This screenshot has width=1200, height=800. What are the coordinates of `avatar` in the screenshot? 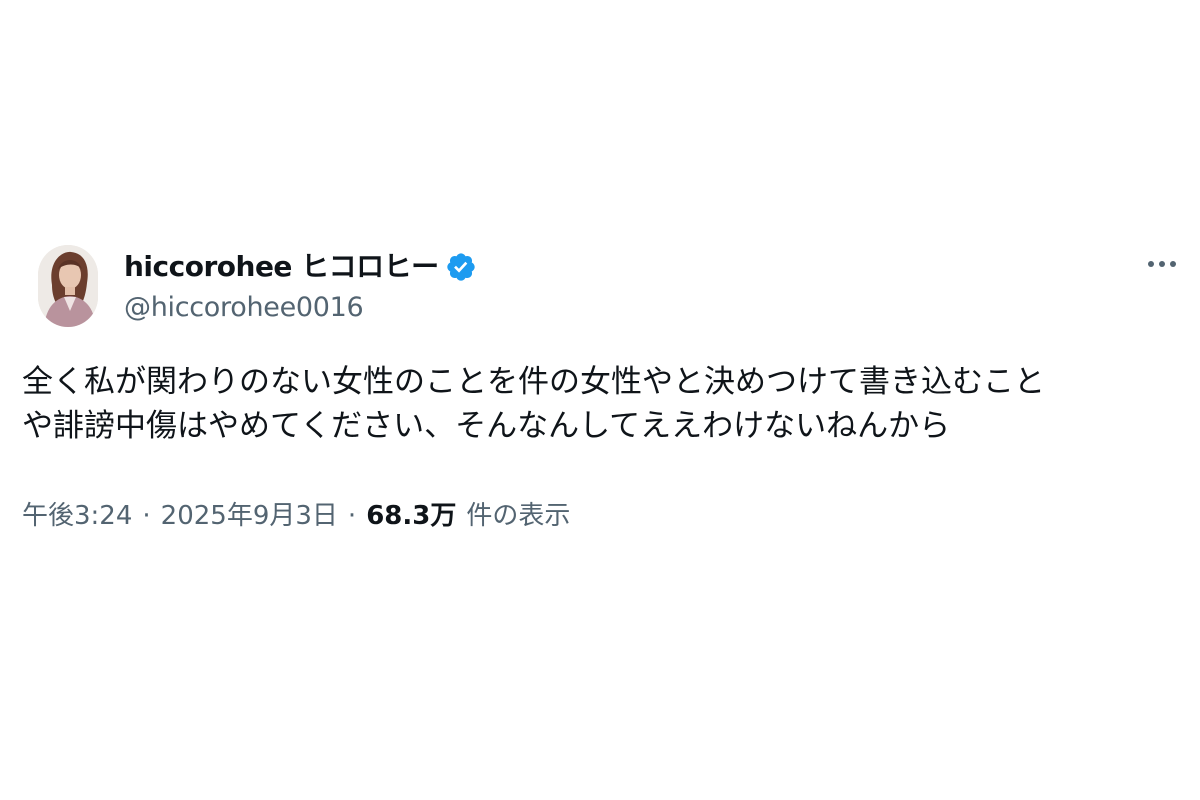 It's located at (68, 286).